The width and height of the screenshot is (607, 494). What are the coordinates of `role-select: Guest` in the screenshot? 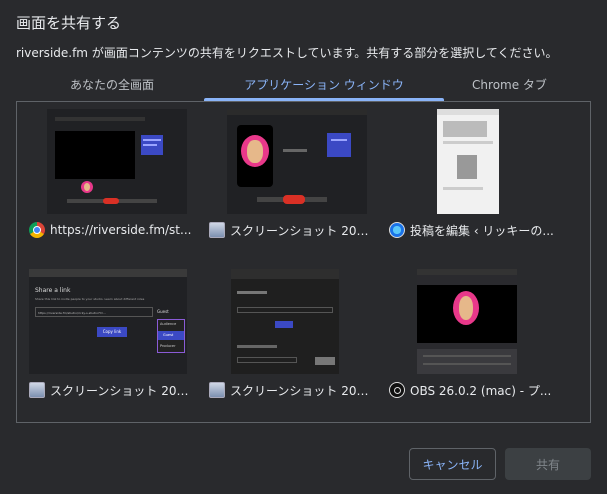 It's located at (163, 311).